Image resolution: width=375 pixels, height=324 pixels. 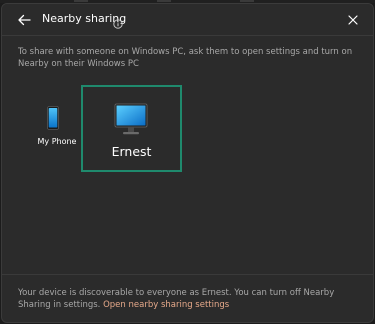 What do you see at coordinates (131, 120) in the screenshot?
I see `monitor-icon` at bounding box center [131, 120].